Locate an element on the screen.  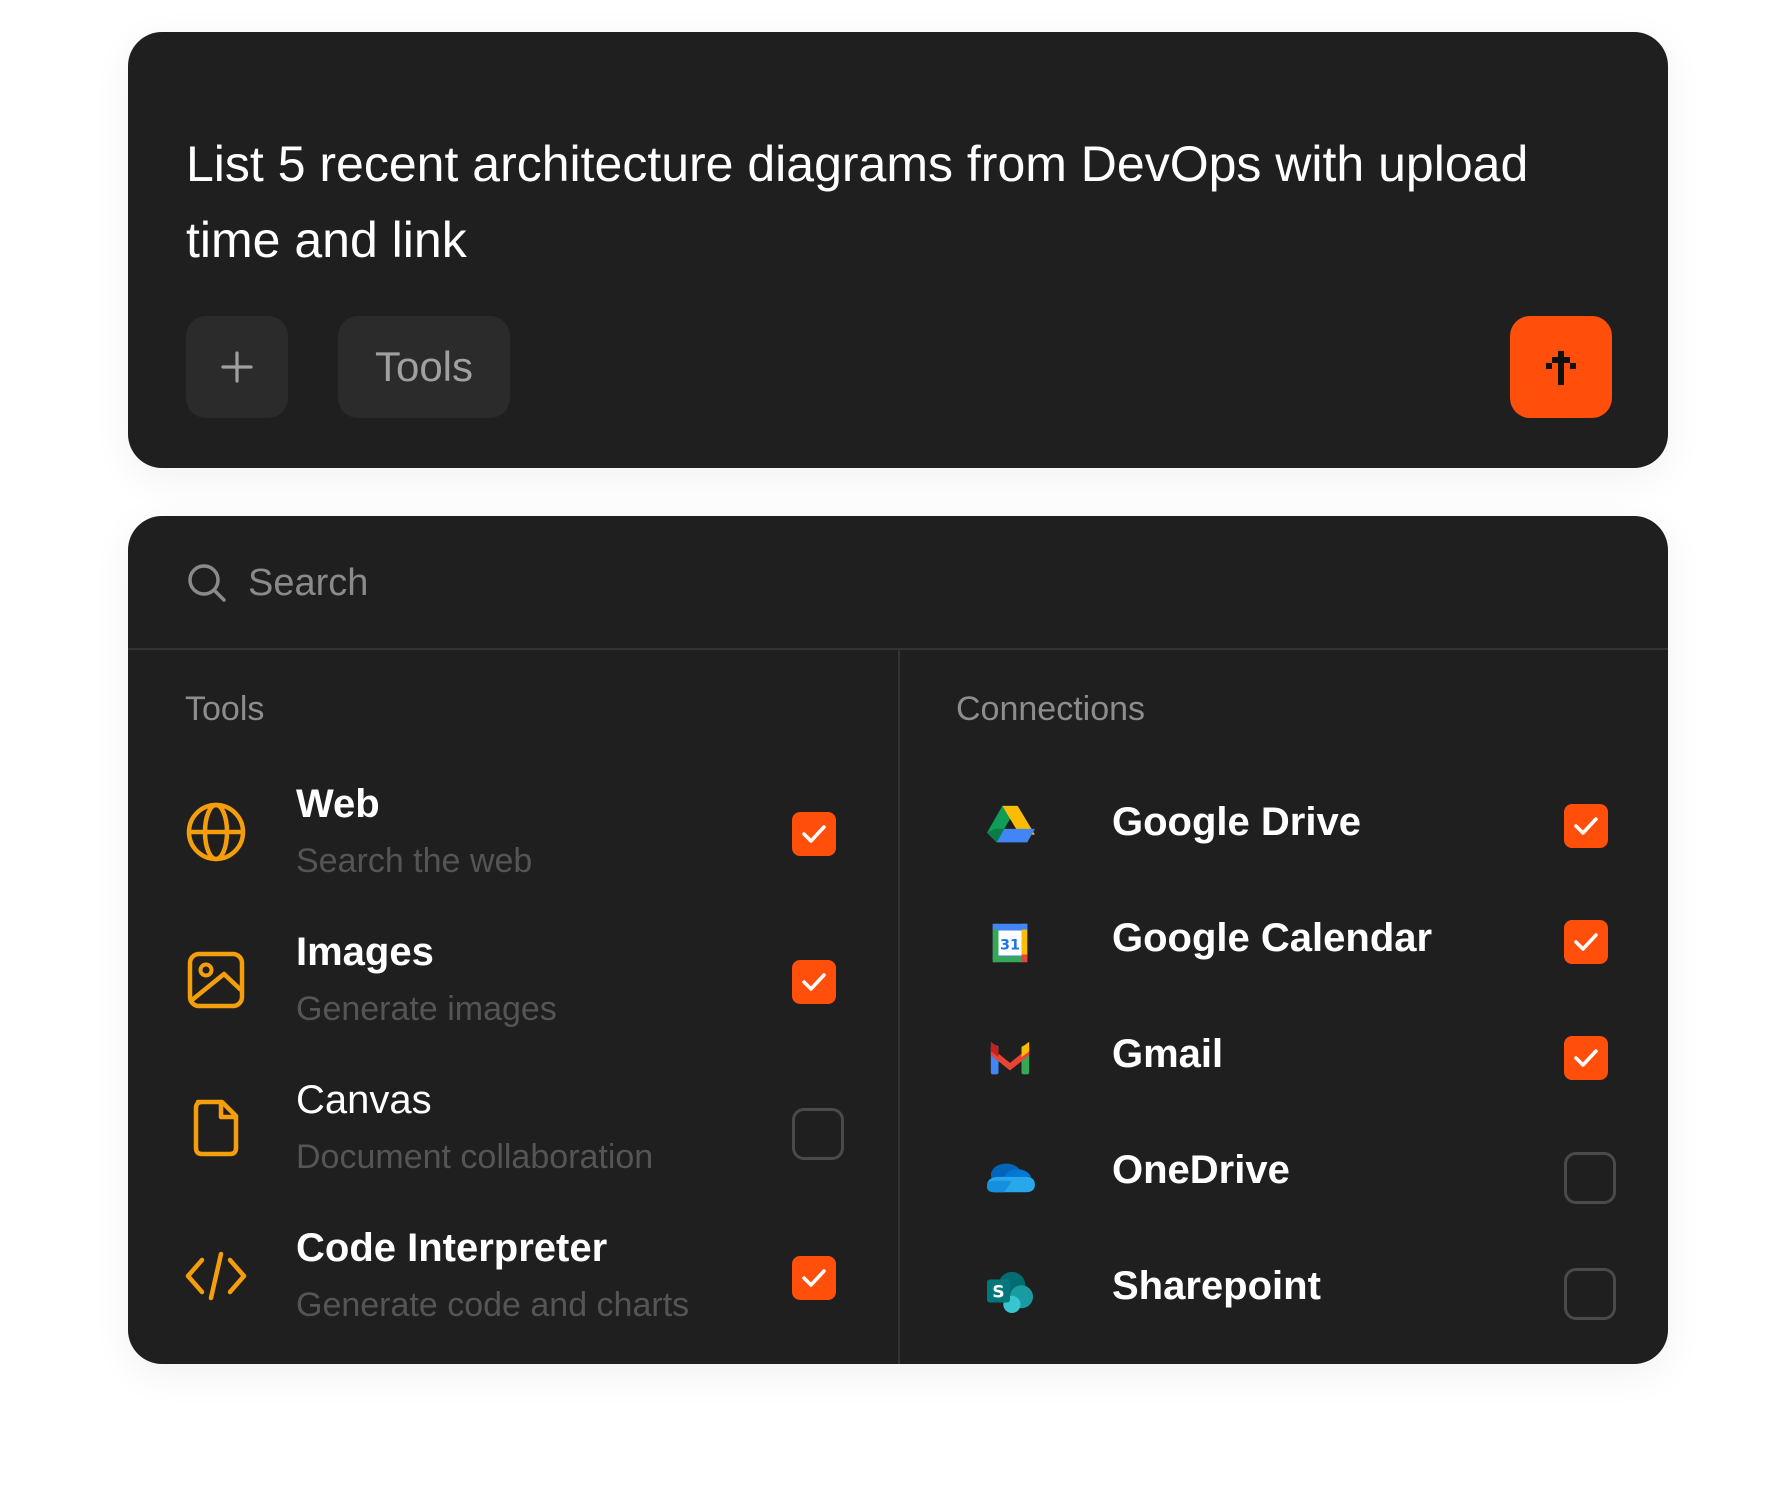
send-button is located at coordinates (1561, 367).